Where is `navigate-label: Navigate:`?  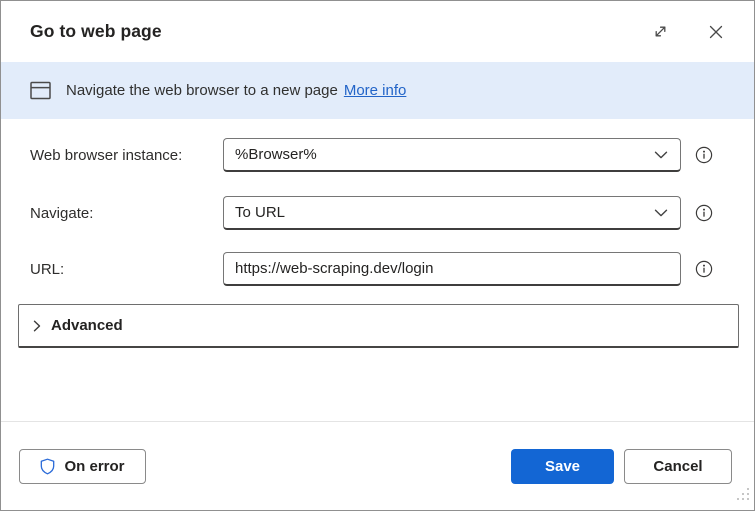 navigate-label: Navigate: is located at coordinates (62, 213).